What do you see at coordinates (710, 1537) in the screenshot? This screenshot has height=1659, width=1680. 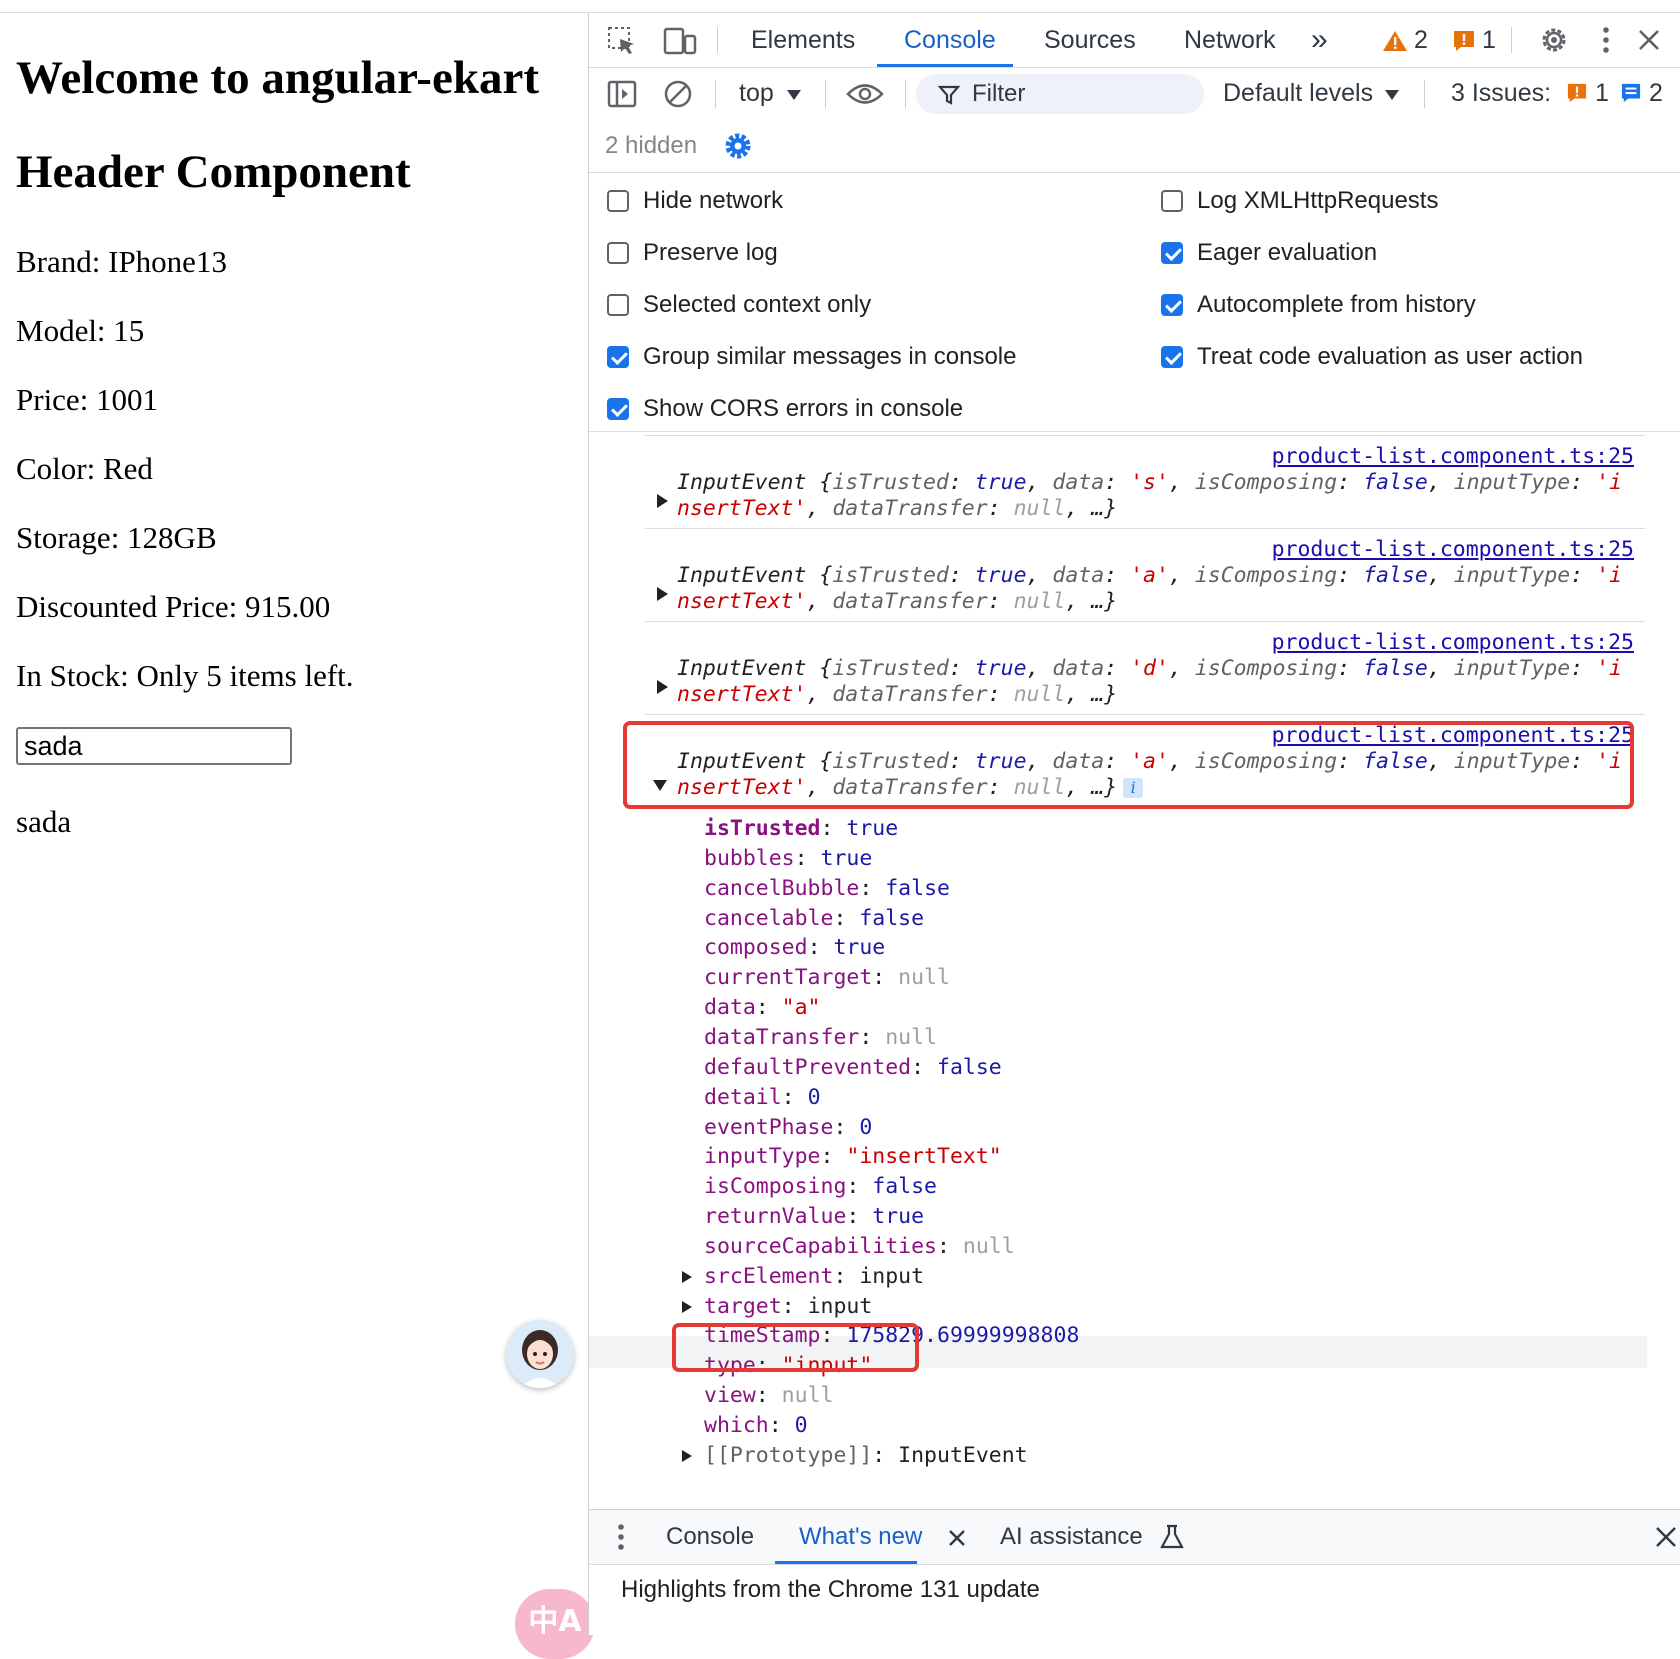 I see `drawer-tab-console: Console` at bounding box center [710, 1537].